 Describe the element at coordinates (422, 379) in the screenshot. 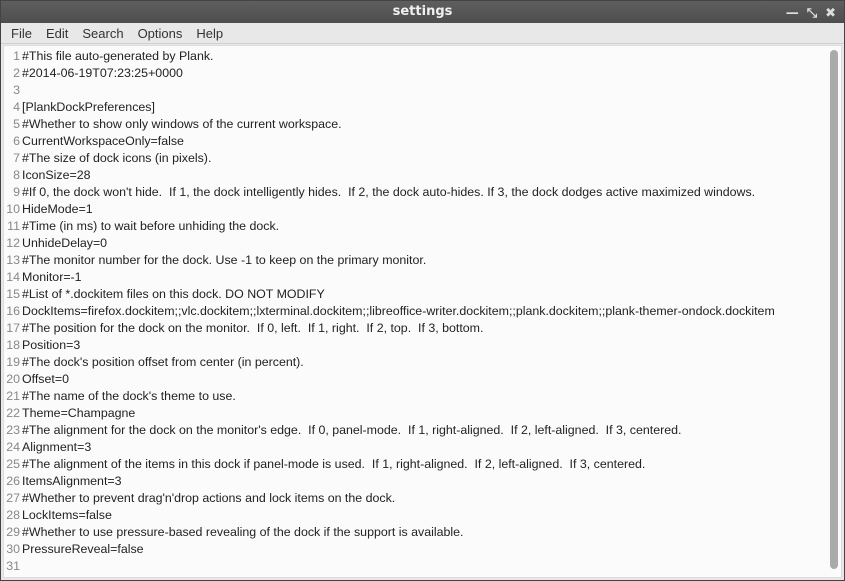

I see `text-line: 20 Offset=0` at that location.